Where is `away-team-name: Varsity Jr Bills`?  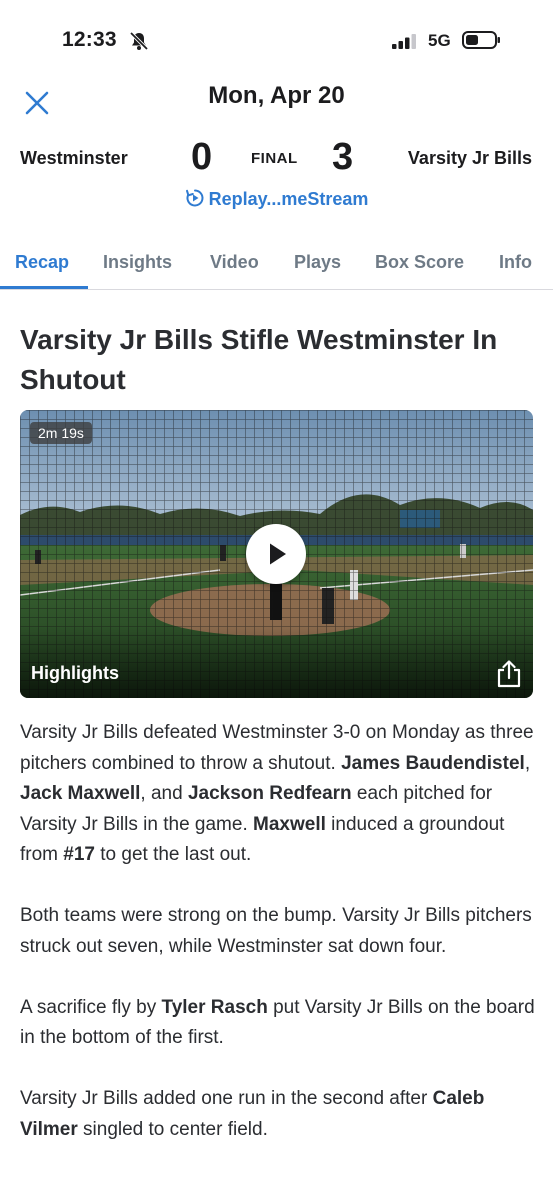
away-team-name: Varsity Jr Bills is located at coordinates (470, 158).